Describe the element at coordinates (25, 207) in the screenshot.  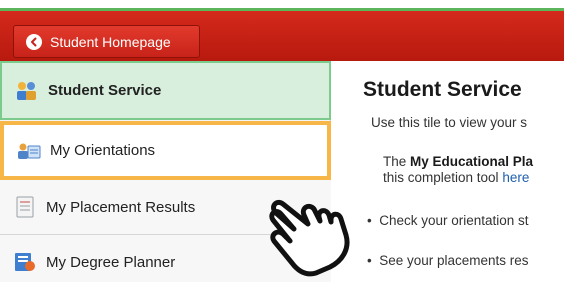
I see `placement-results-icon` at that location.